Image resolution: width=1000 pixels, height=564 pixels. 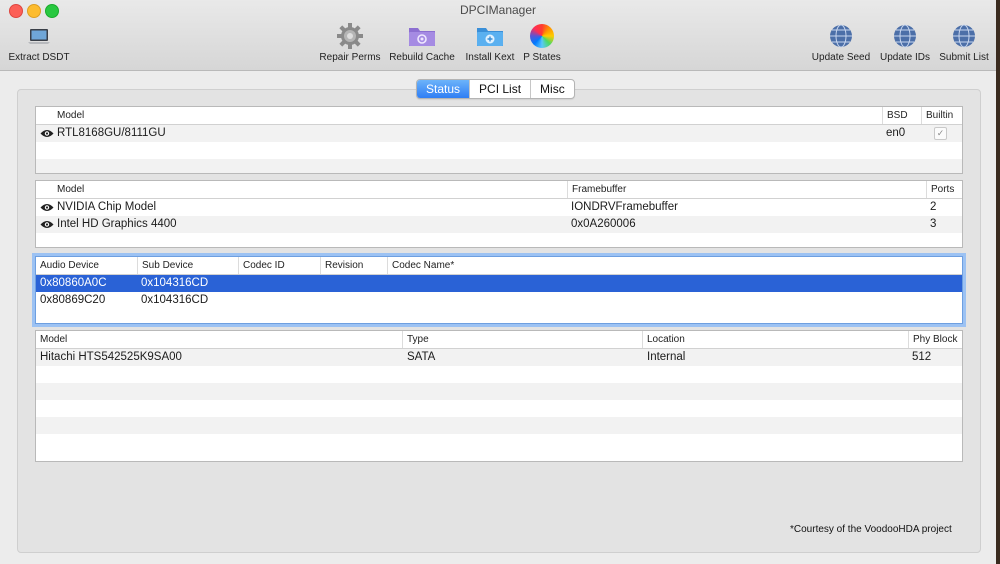 I want to click on network-table: Model BSD Builtin RTL8168GU/8111GU en0 ✓, so click(x=499, y=140).